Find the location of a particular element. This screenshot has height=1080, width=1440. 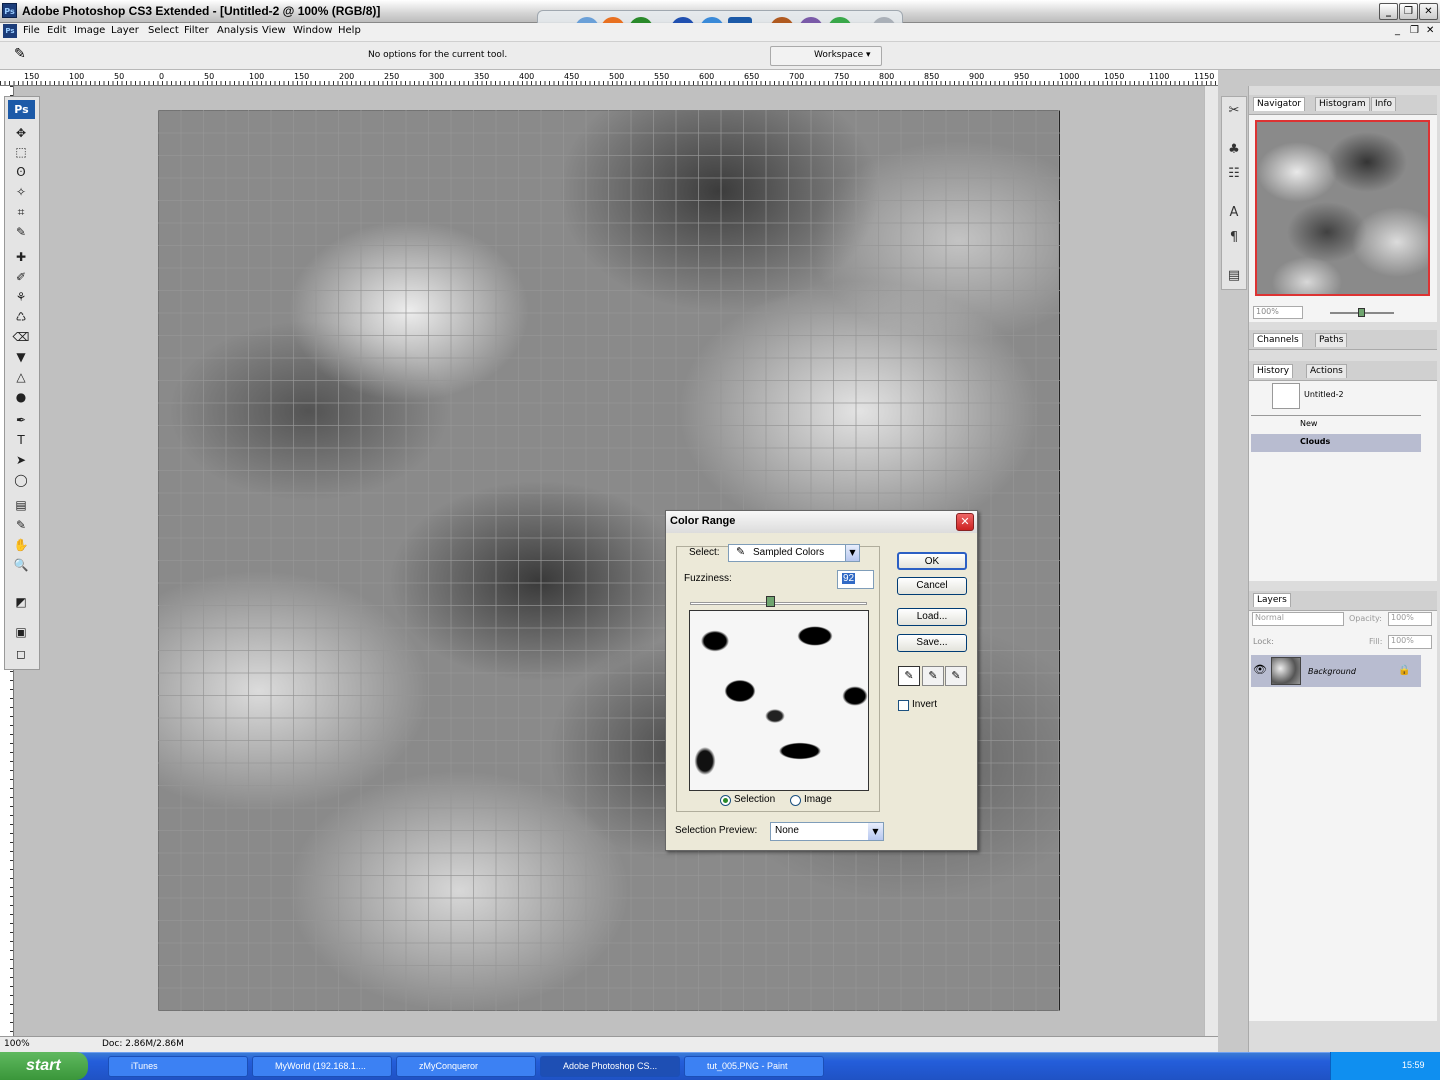

layer-name: Background is located at coordinates (1332, 671).